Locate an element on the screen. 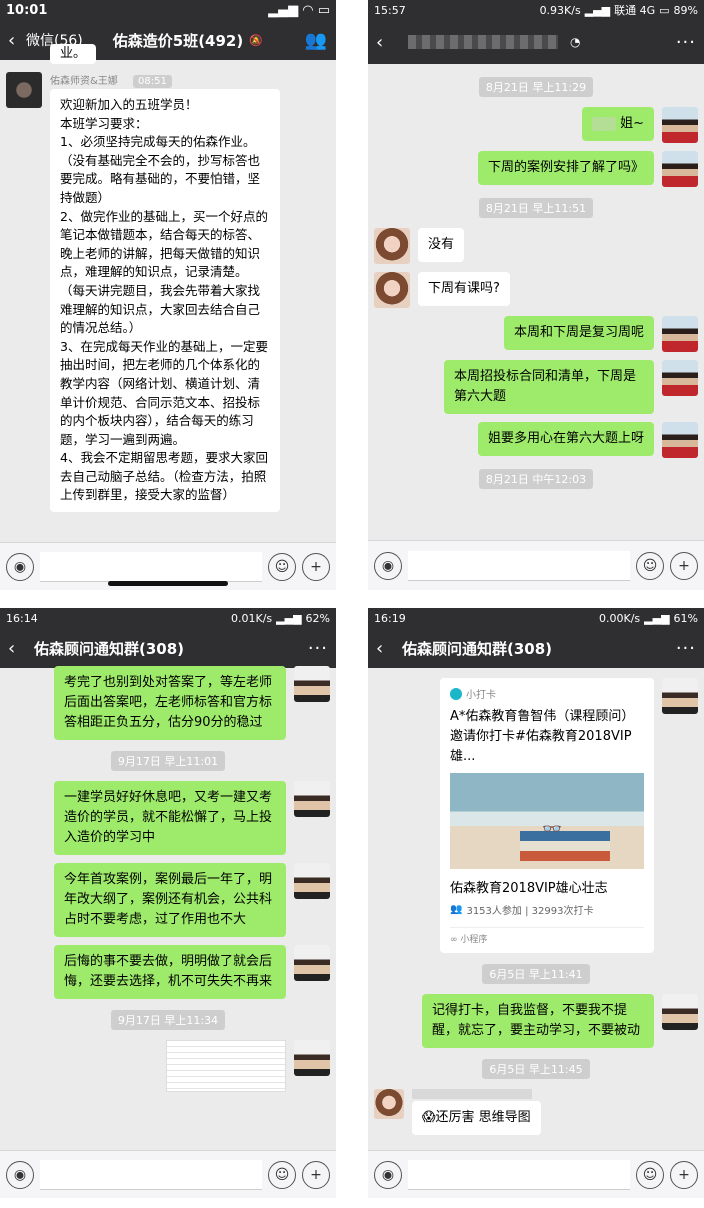  redacted-name is located at coordinates (604, 123).